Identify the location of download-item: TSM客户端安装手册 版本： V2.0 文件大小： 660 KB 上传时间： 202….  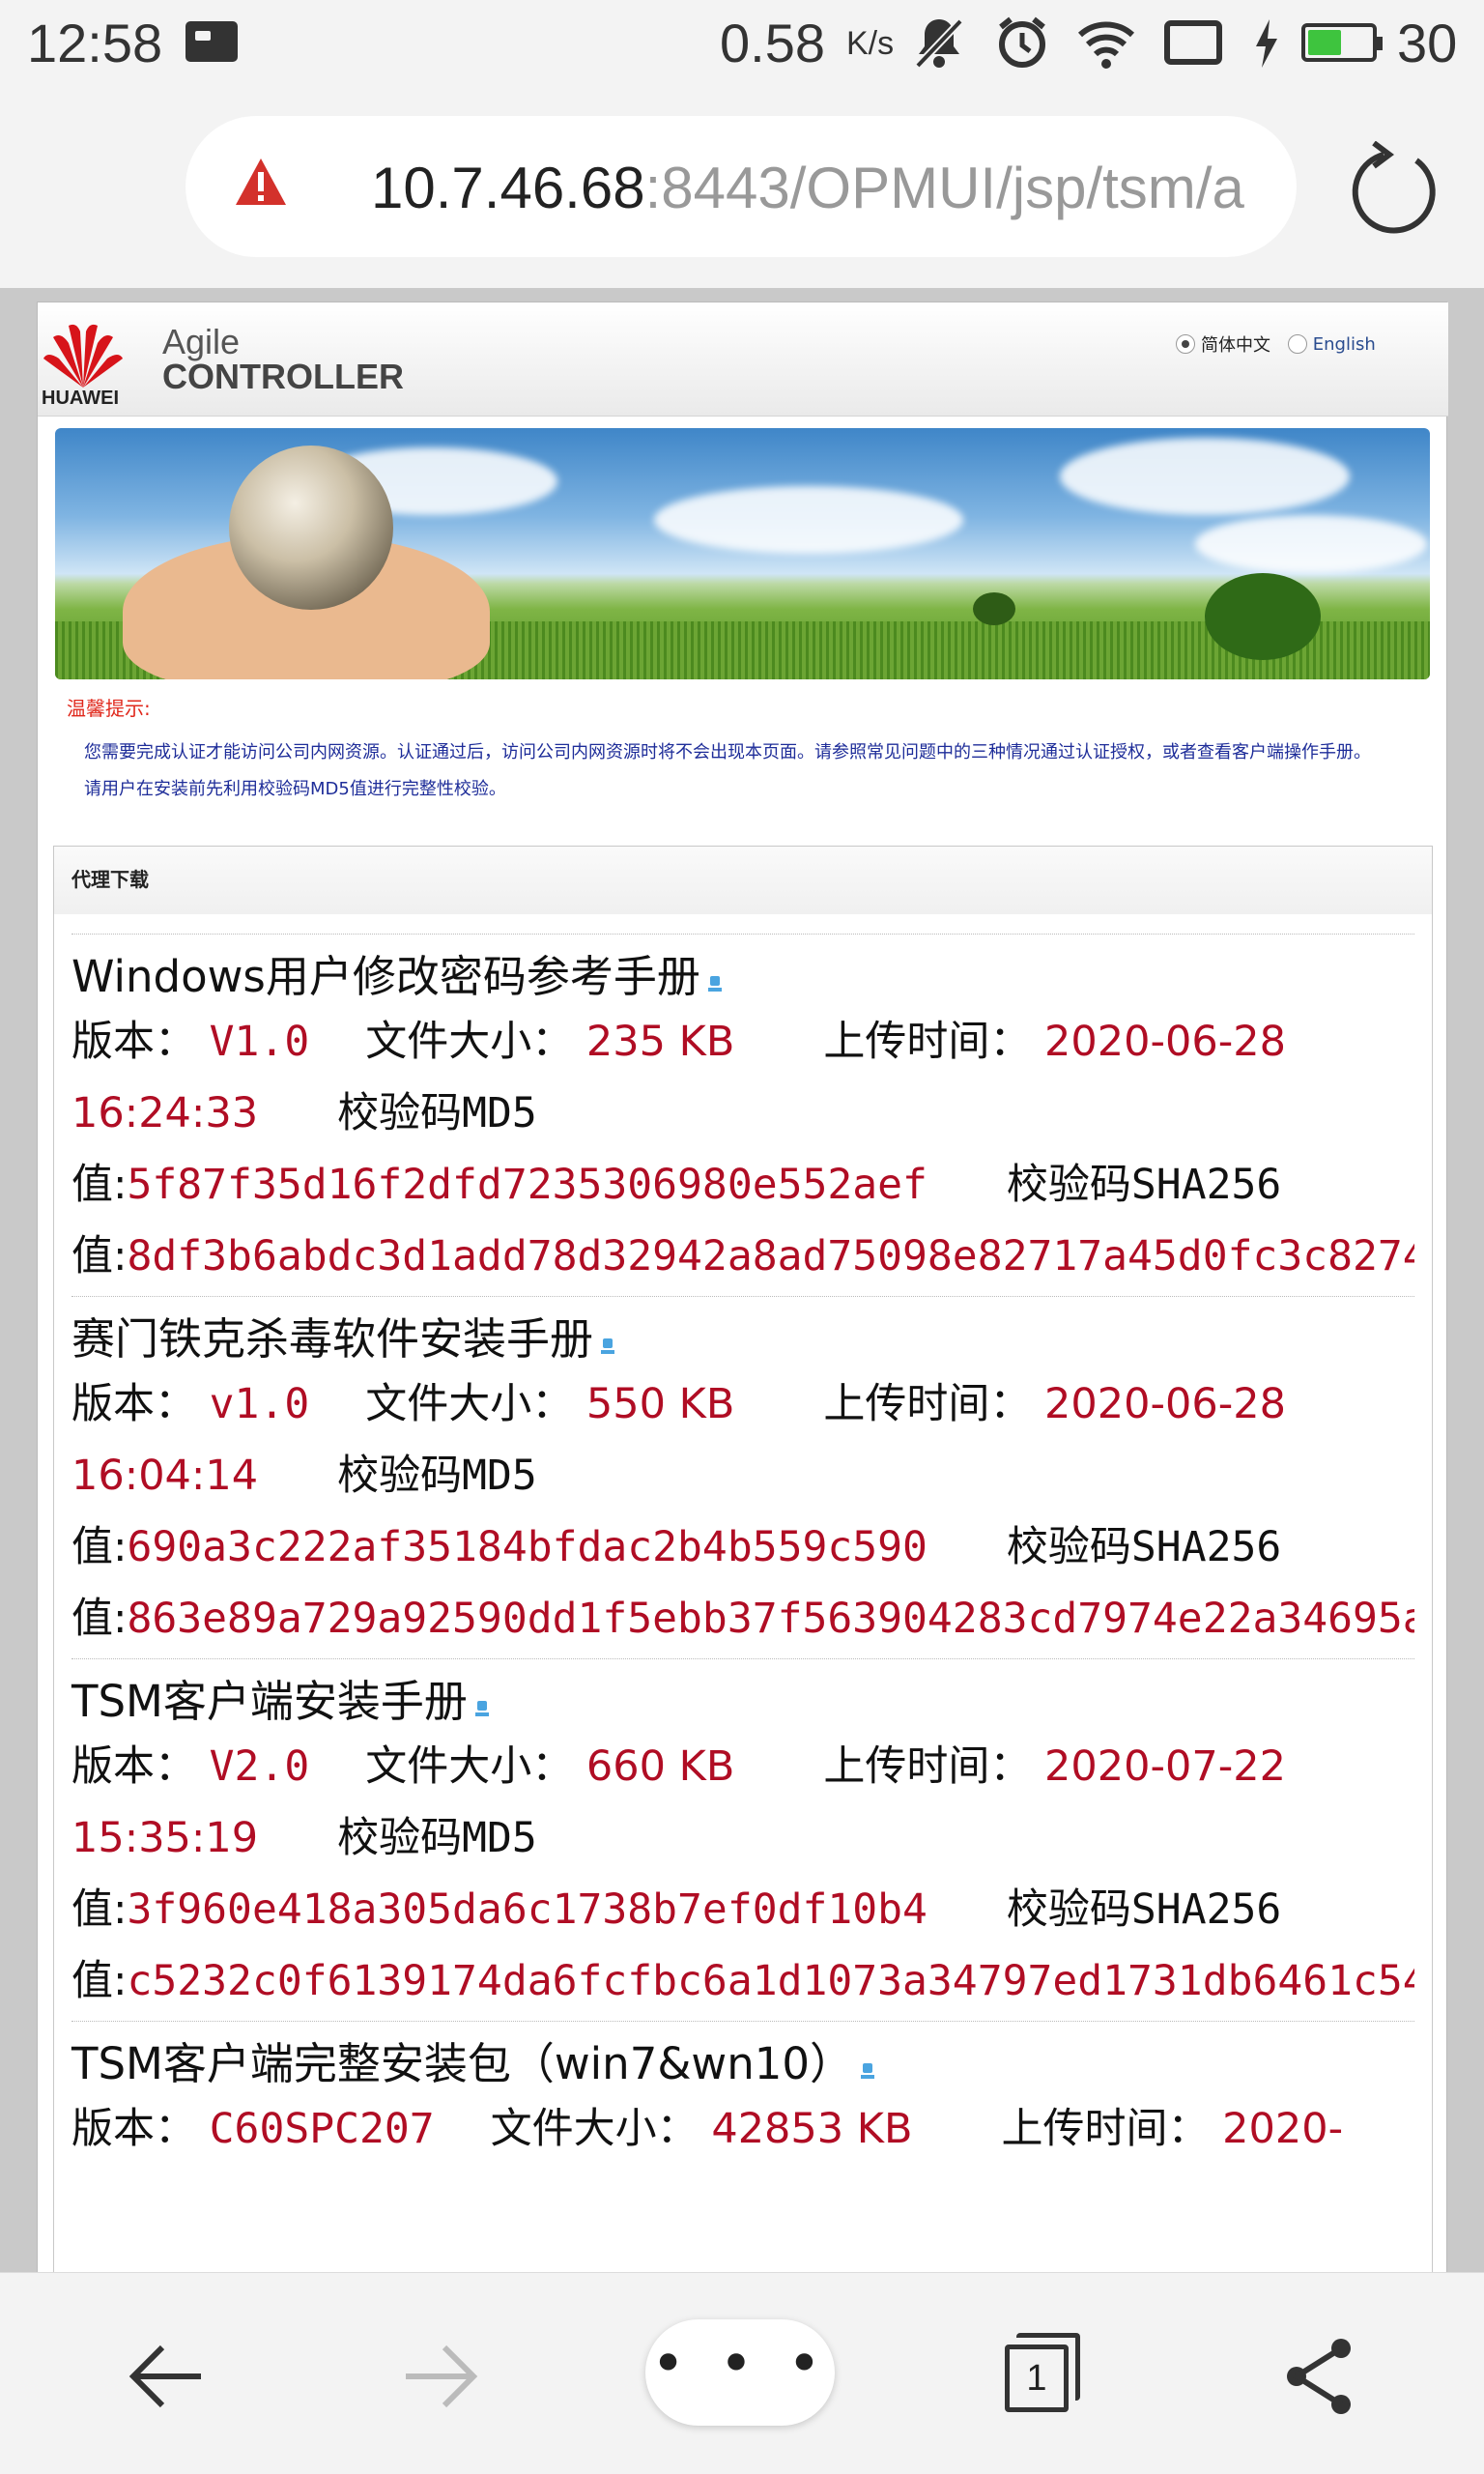
(743, 1845).